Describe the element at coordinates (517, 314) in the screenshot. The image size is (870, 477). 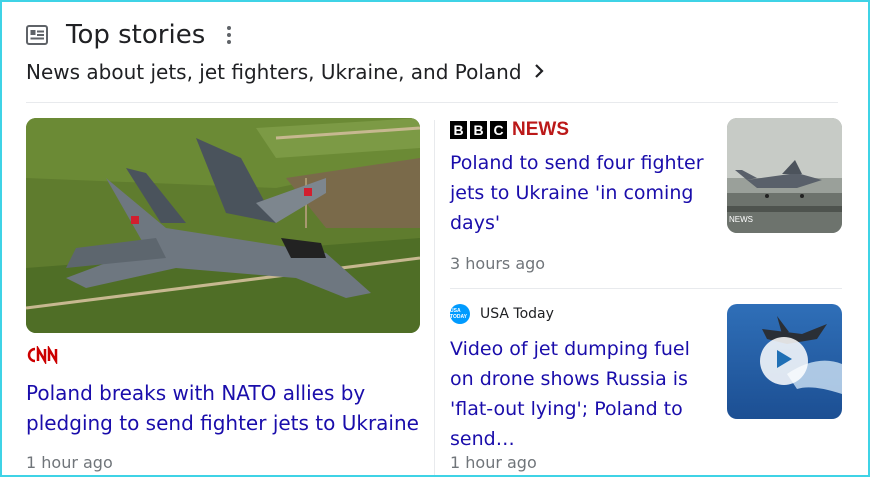
I see `source-name: USA Today` at that location.